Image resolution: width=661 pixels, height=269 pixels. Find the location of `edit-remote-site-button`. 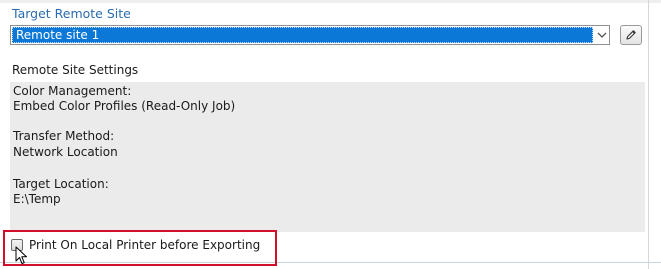

edit-remote-site-button is located at coordinates (631, 35).